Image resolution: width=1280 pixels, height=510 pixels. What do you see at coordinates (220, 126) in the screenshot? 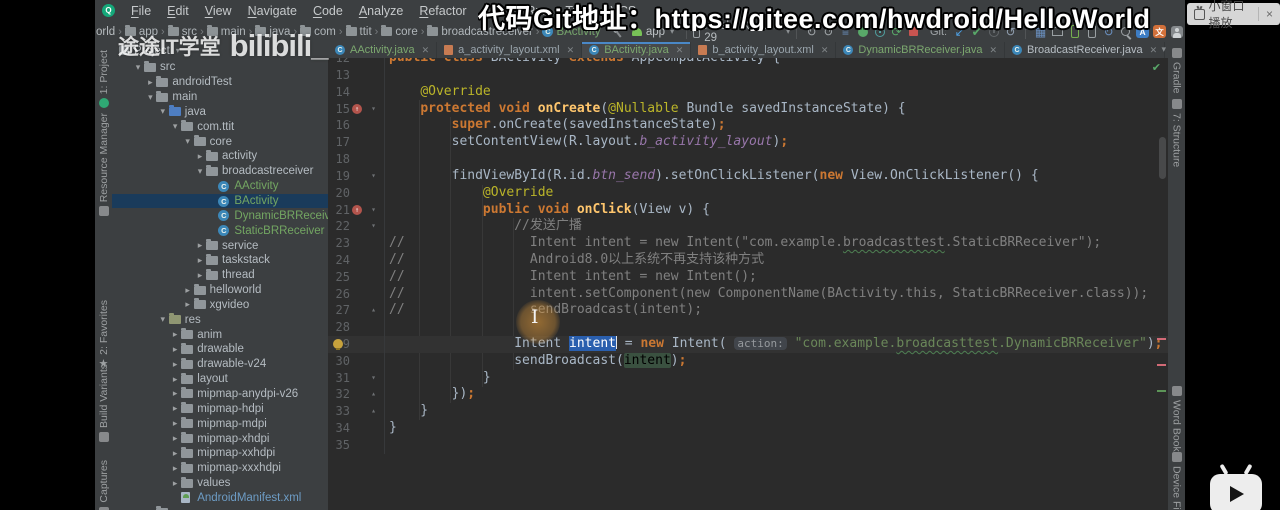
I see `tree-item-com.ttit: ▾ com.ttit` at bounding box center [220, 126].